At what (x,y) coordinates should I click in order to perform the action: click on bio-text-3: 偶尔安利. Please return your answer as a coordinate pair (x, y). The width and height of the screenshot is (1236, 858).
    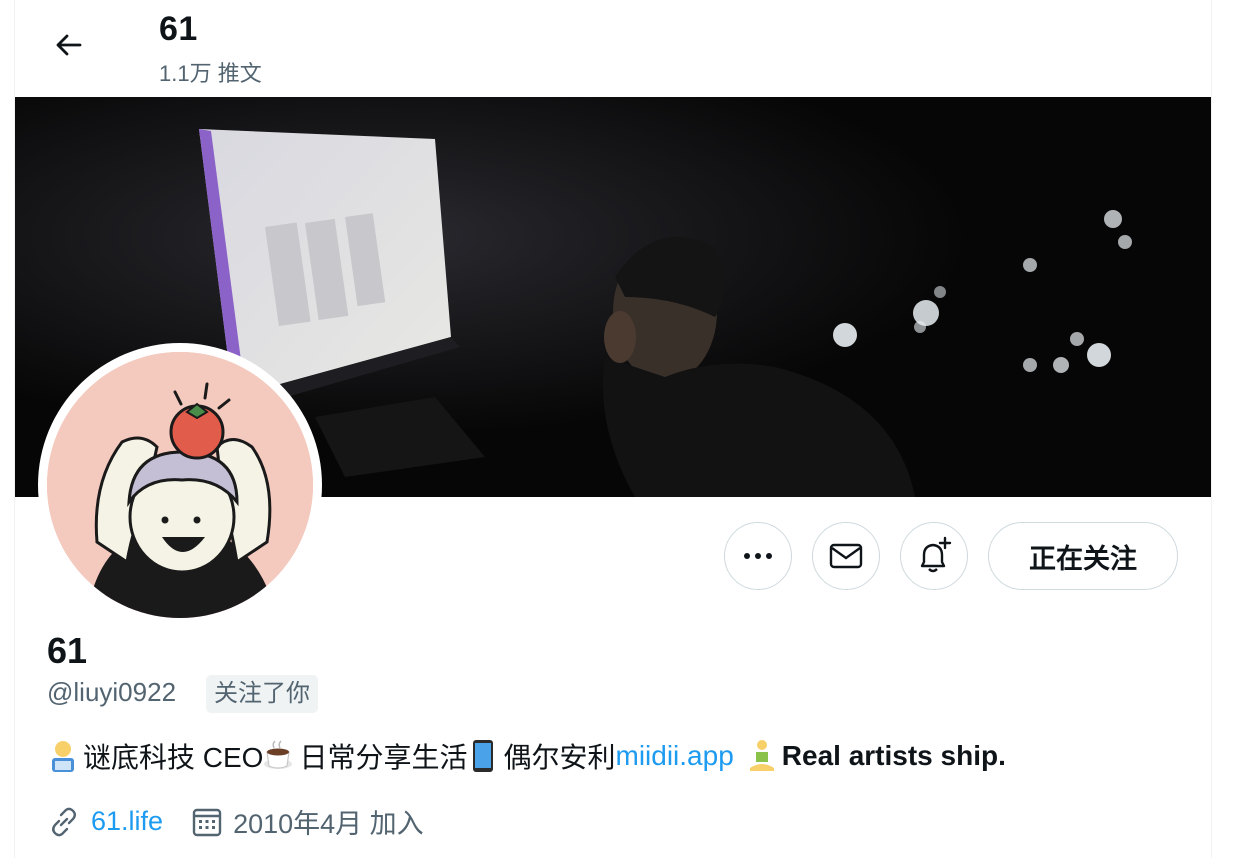
    Looking at the image, I should click on (559, 757).